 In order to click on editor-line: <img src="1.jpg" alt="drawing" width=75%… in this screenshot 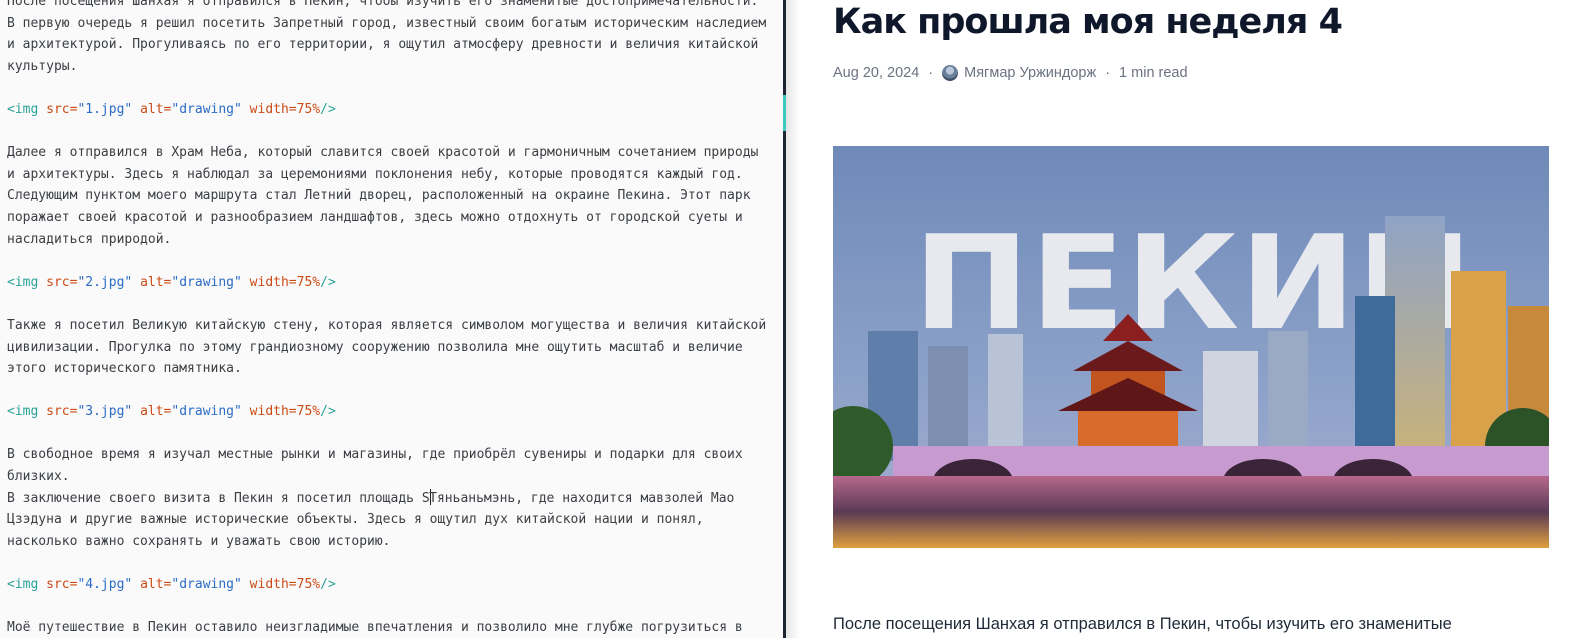, I will do `click(395, 110)`.